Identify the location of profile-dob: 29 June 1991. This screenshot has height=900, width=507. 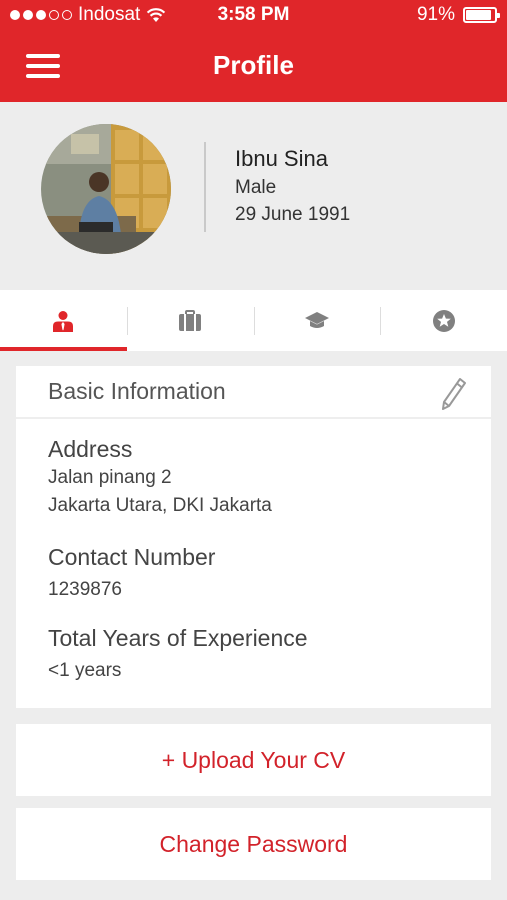
(293, 214).